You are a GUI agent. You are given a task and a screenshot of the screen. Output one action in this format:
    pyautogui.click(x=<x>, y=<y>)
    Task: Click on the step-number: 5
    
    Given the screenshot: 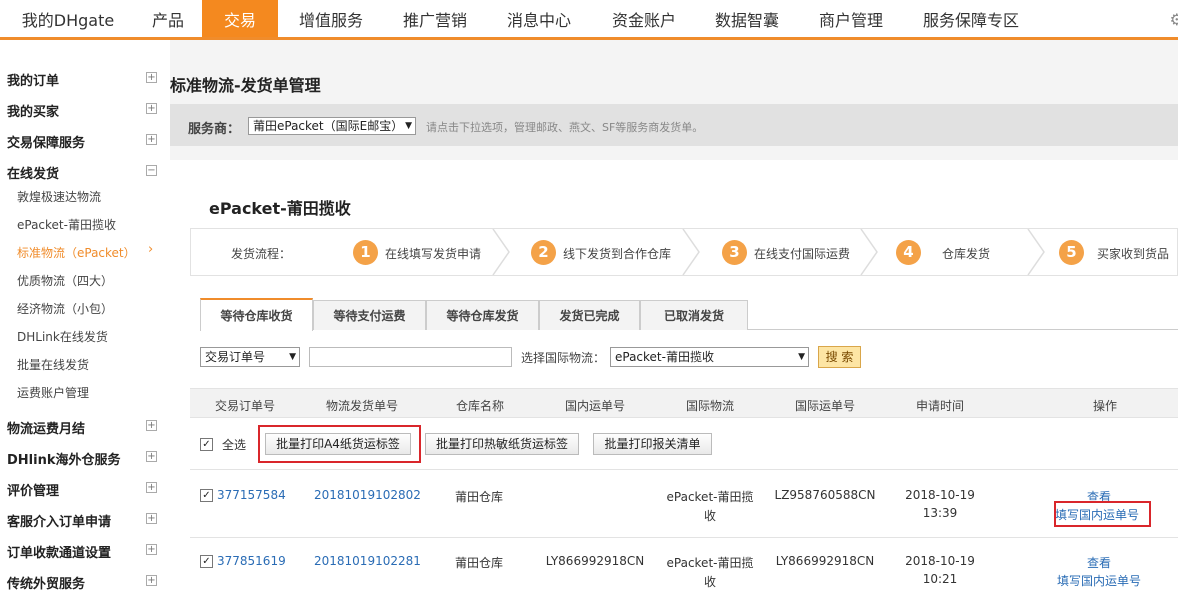 What is the action you would take?
    pyautogui.click(x=1071, y=252)
    